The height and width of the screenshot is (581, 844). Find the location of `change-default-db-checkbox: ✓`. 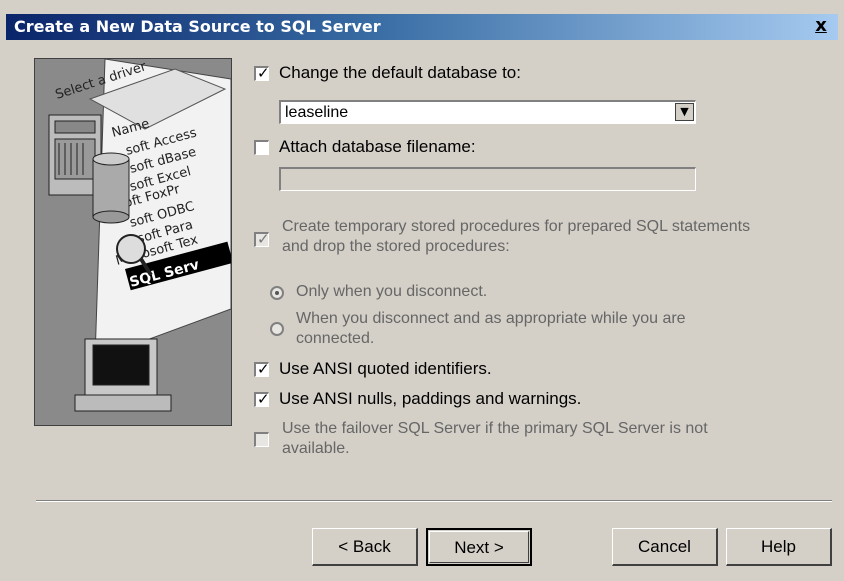

change-default-db-checkbox: ✓ is located at coordinates (262, 73).